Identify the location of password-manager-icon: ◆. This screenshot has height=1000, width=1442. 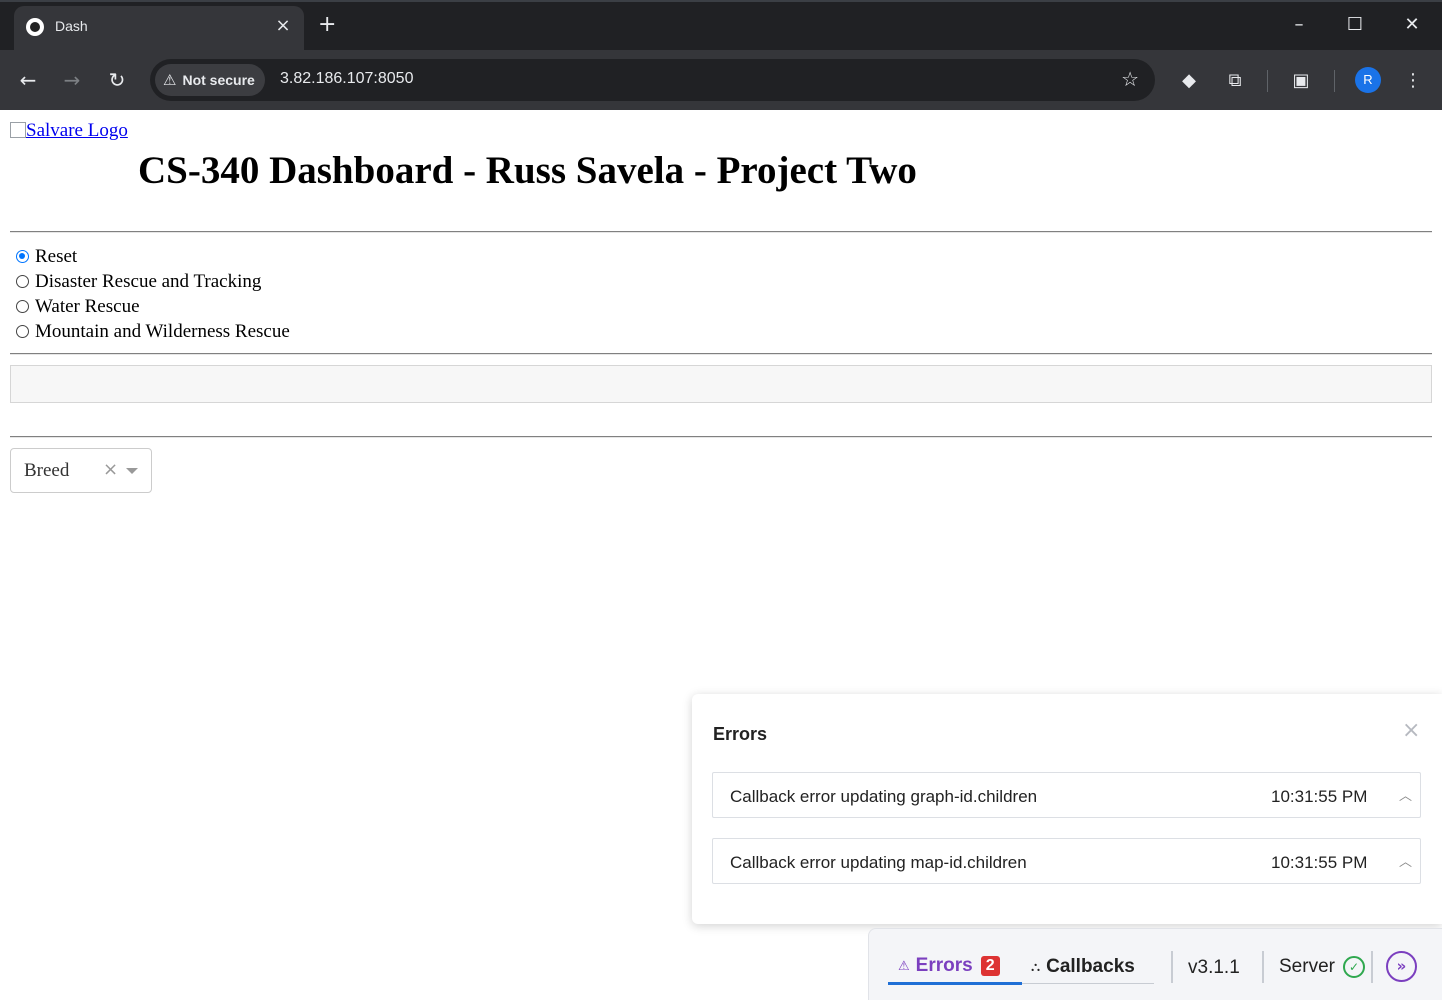
(1189, 81).